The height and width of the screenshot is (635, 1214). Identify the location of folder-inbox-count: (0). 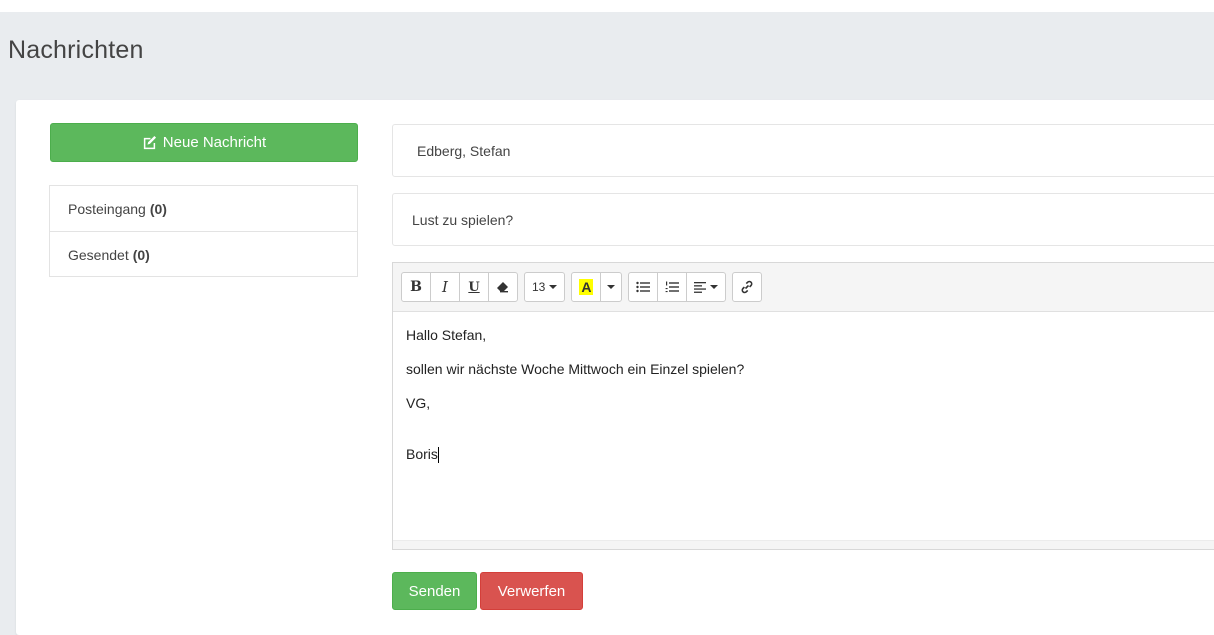
(158, 208).